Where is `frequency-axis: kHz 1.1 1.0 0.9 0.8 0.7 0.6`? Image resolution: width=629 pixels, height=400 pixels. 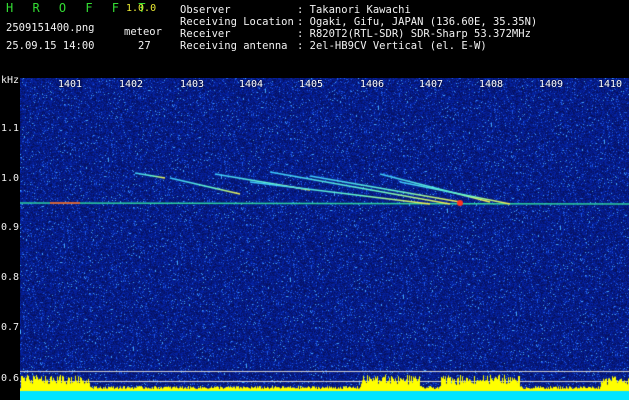 frequency-axis: kHz 1.1 1.0 0.9 0.8 0.7 0.6 is located at coordinates (10, 236).